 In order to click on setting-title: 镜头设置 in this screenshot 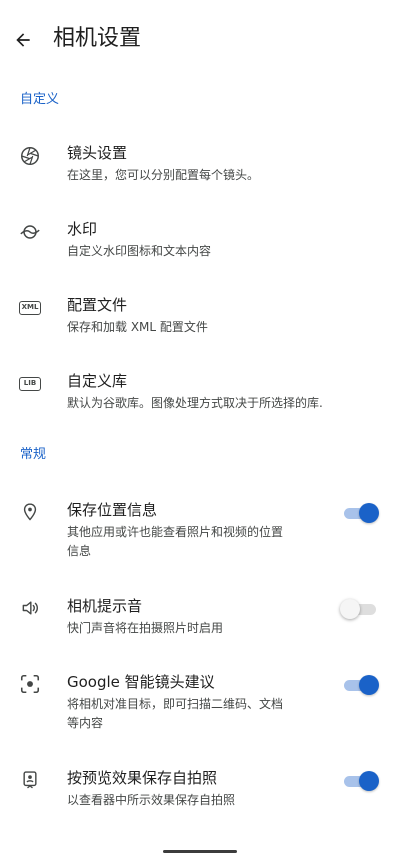, I will do `click(97, 153)`.